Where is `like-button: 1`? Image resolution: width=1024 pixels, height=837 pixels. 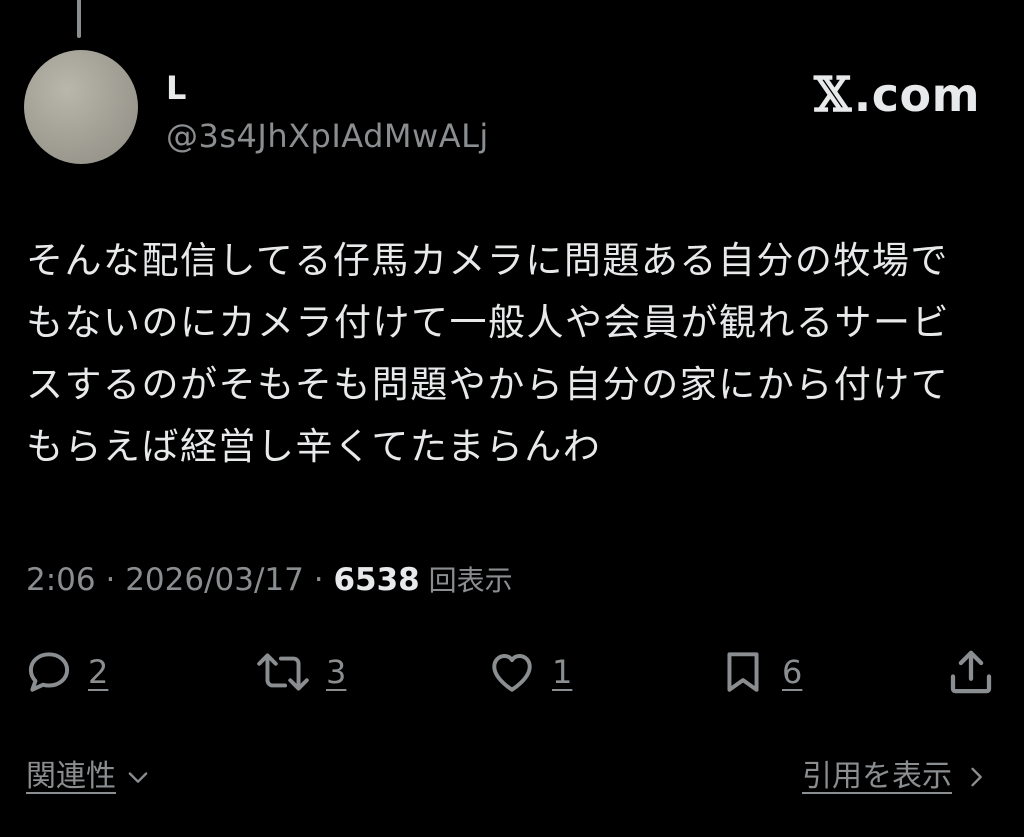 like-button: 1 is located at coordinates (529, 672).